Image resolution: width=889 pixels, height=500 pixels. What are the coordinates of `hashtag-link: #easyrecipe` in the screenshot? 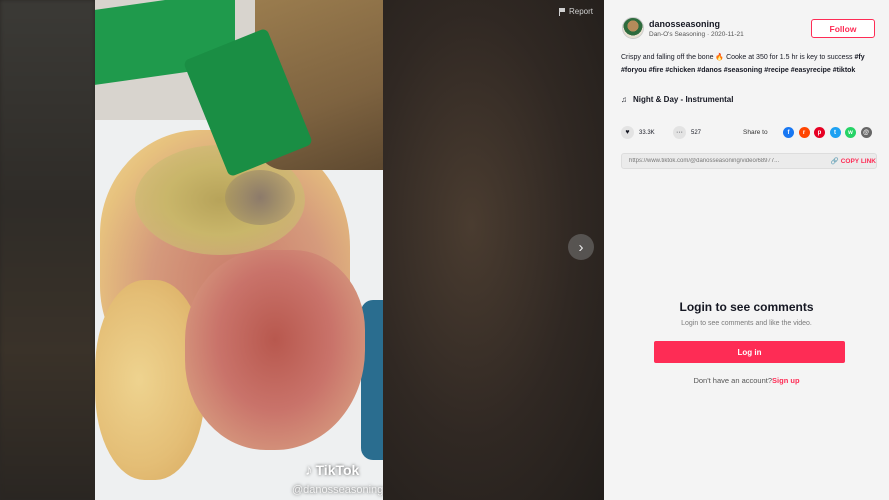 It's located at (811, 70).